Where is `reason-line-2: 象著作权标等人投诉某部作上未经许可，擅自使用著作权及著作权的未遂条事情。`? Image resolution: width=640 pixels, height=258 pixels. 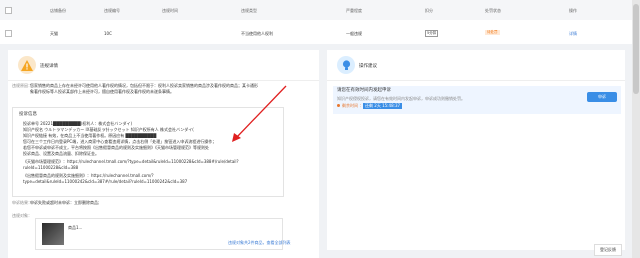 reason-line-2: 象著作权标等人投诉某部作上未经许可，擅自使用著作权及著作权的未遂条事情。 is located at coordinates (102, 91).